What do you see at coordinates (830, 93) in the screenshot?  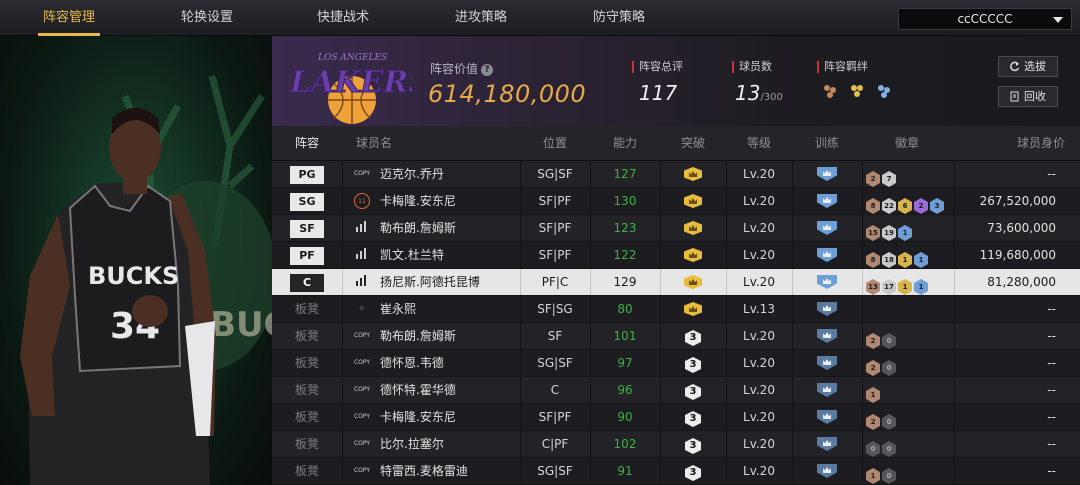 I see `bond-bronze-icon` at bounding box center [830, 93].